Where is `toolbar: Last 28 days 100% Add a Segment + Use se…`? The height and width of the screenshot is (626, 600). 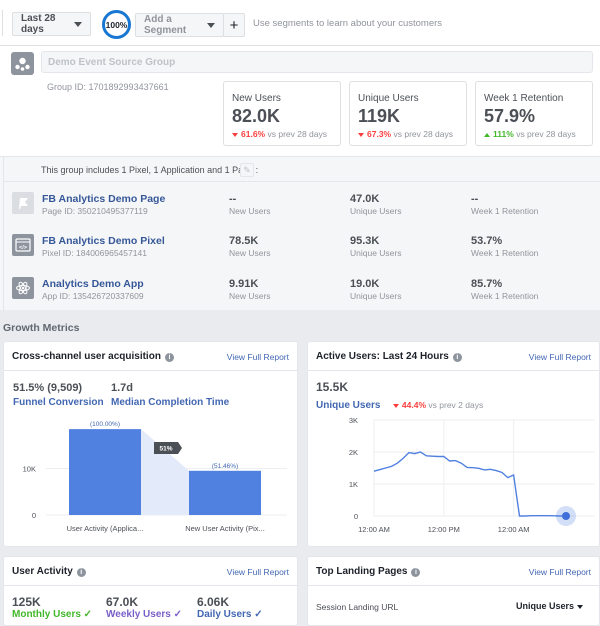 toolbar: Last 28 days 100% Add a Segment + Use se… is located at coordinates (300, 23).